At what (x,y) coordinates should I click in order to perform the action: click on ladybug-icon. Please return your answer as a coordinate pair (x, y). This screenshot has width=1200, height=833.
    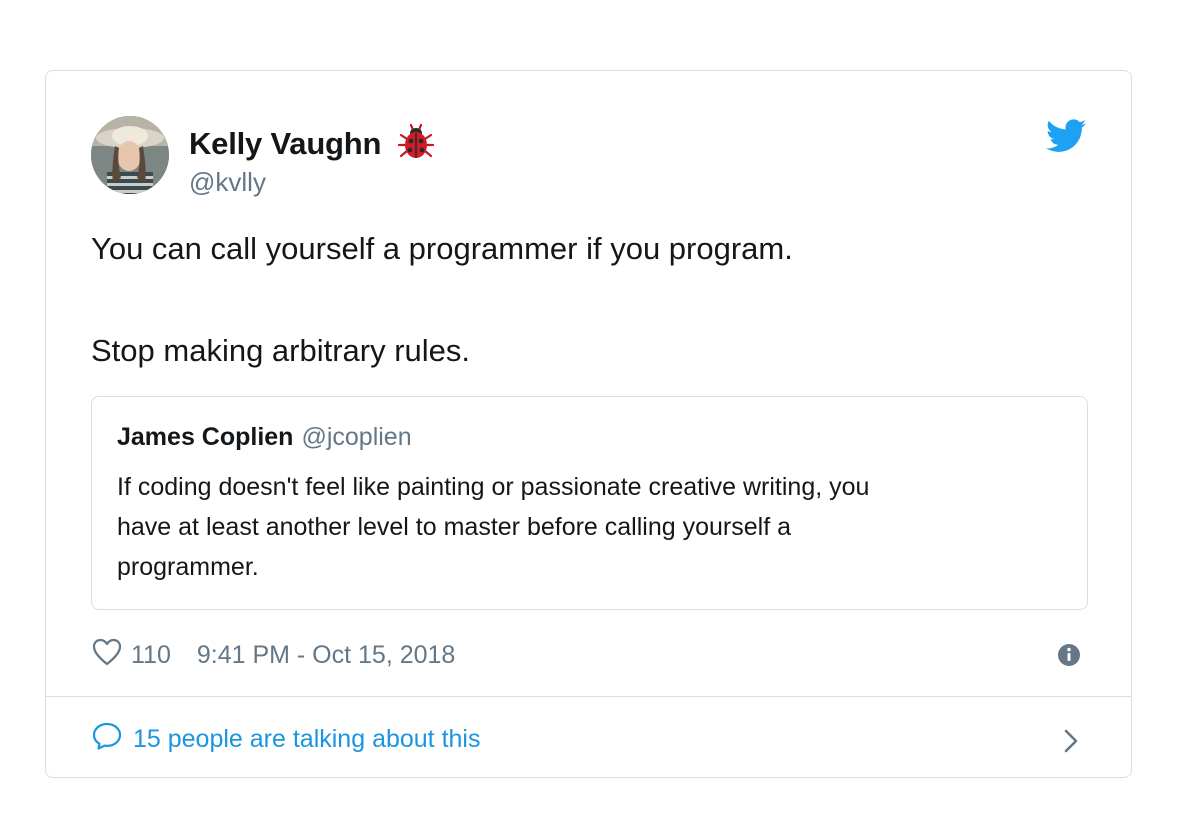
    Looking at the image, I should click on (409, 143).